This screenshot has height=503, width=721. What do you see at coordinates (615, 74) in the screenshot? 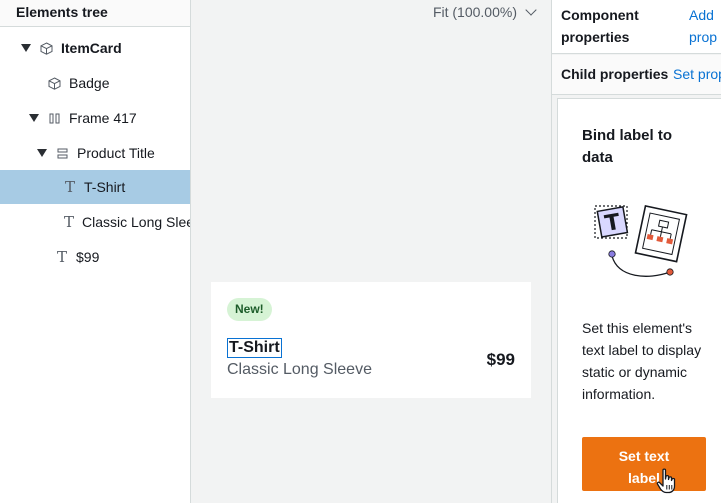
I see `child-properties-label: Child properties` at bounding box center [615, 74].